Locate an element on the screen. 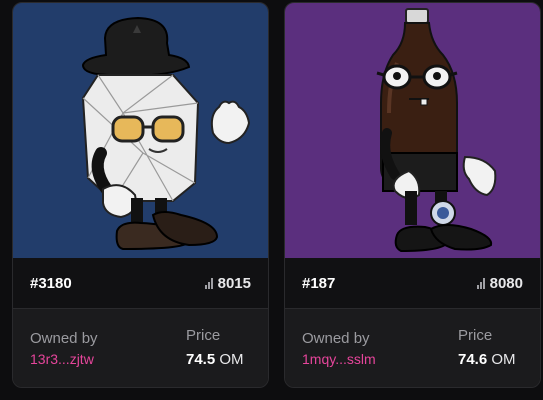 This screenshot has height=400, width=543. rarity-rank: 8015 is located at coordinates (227, 283).